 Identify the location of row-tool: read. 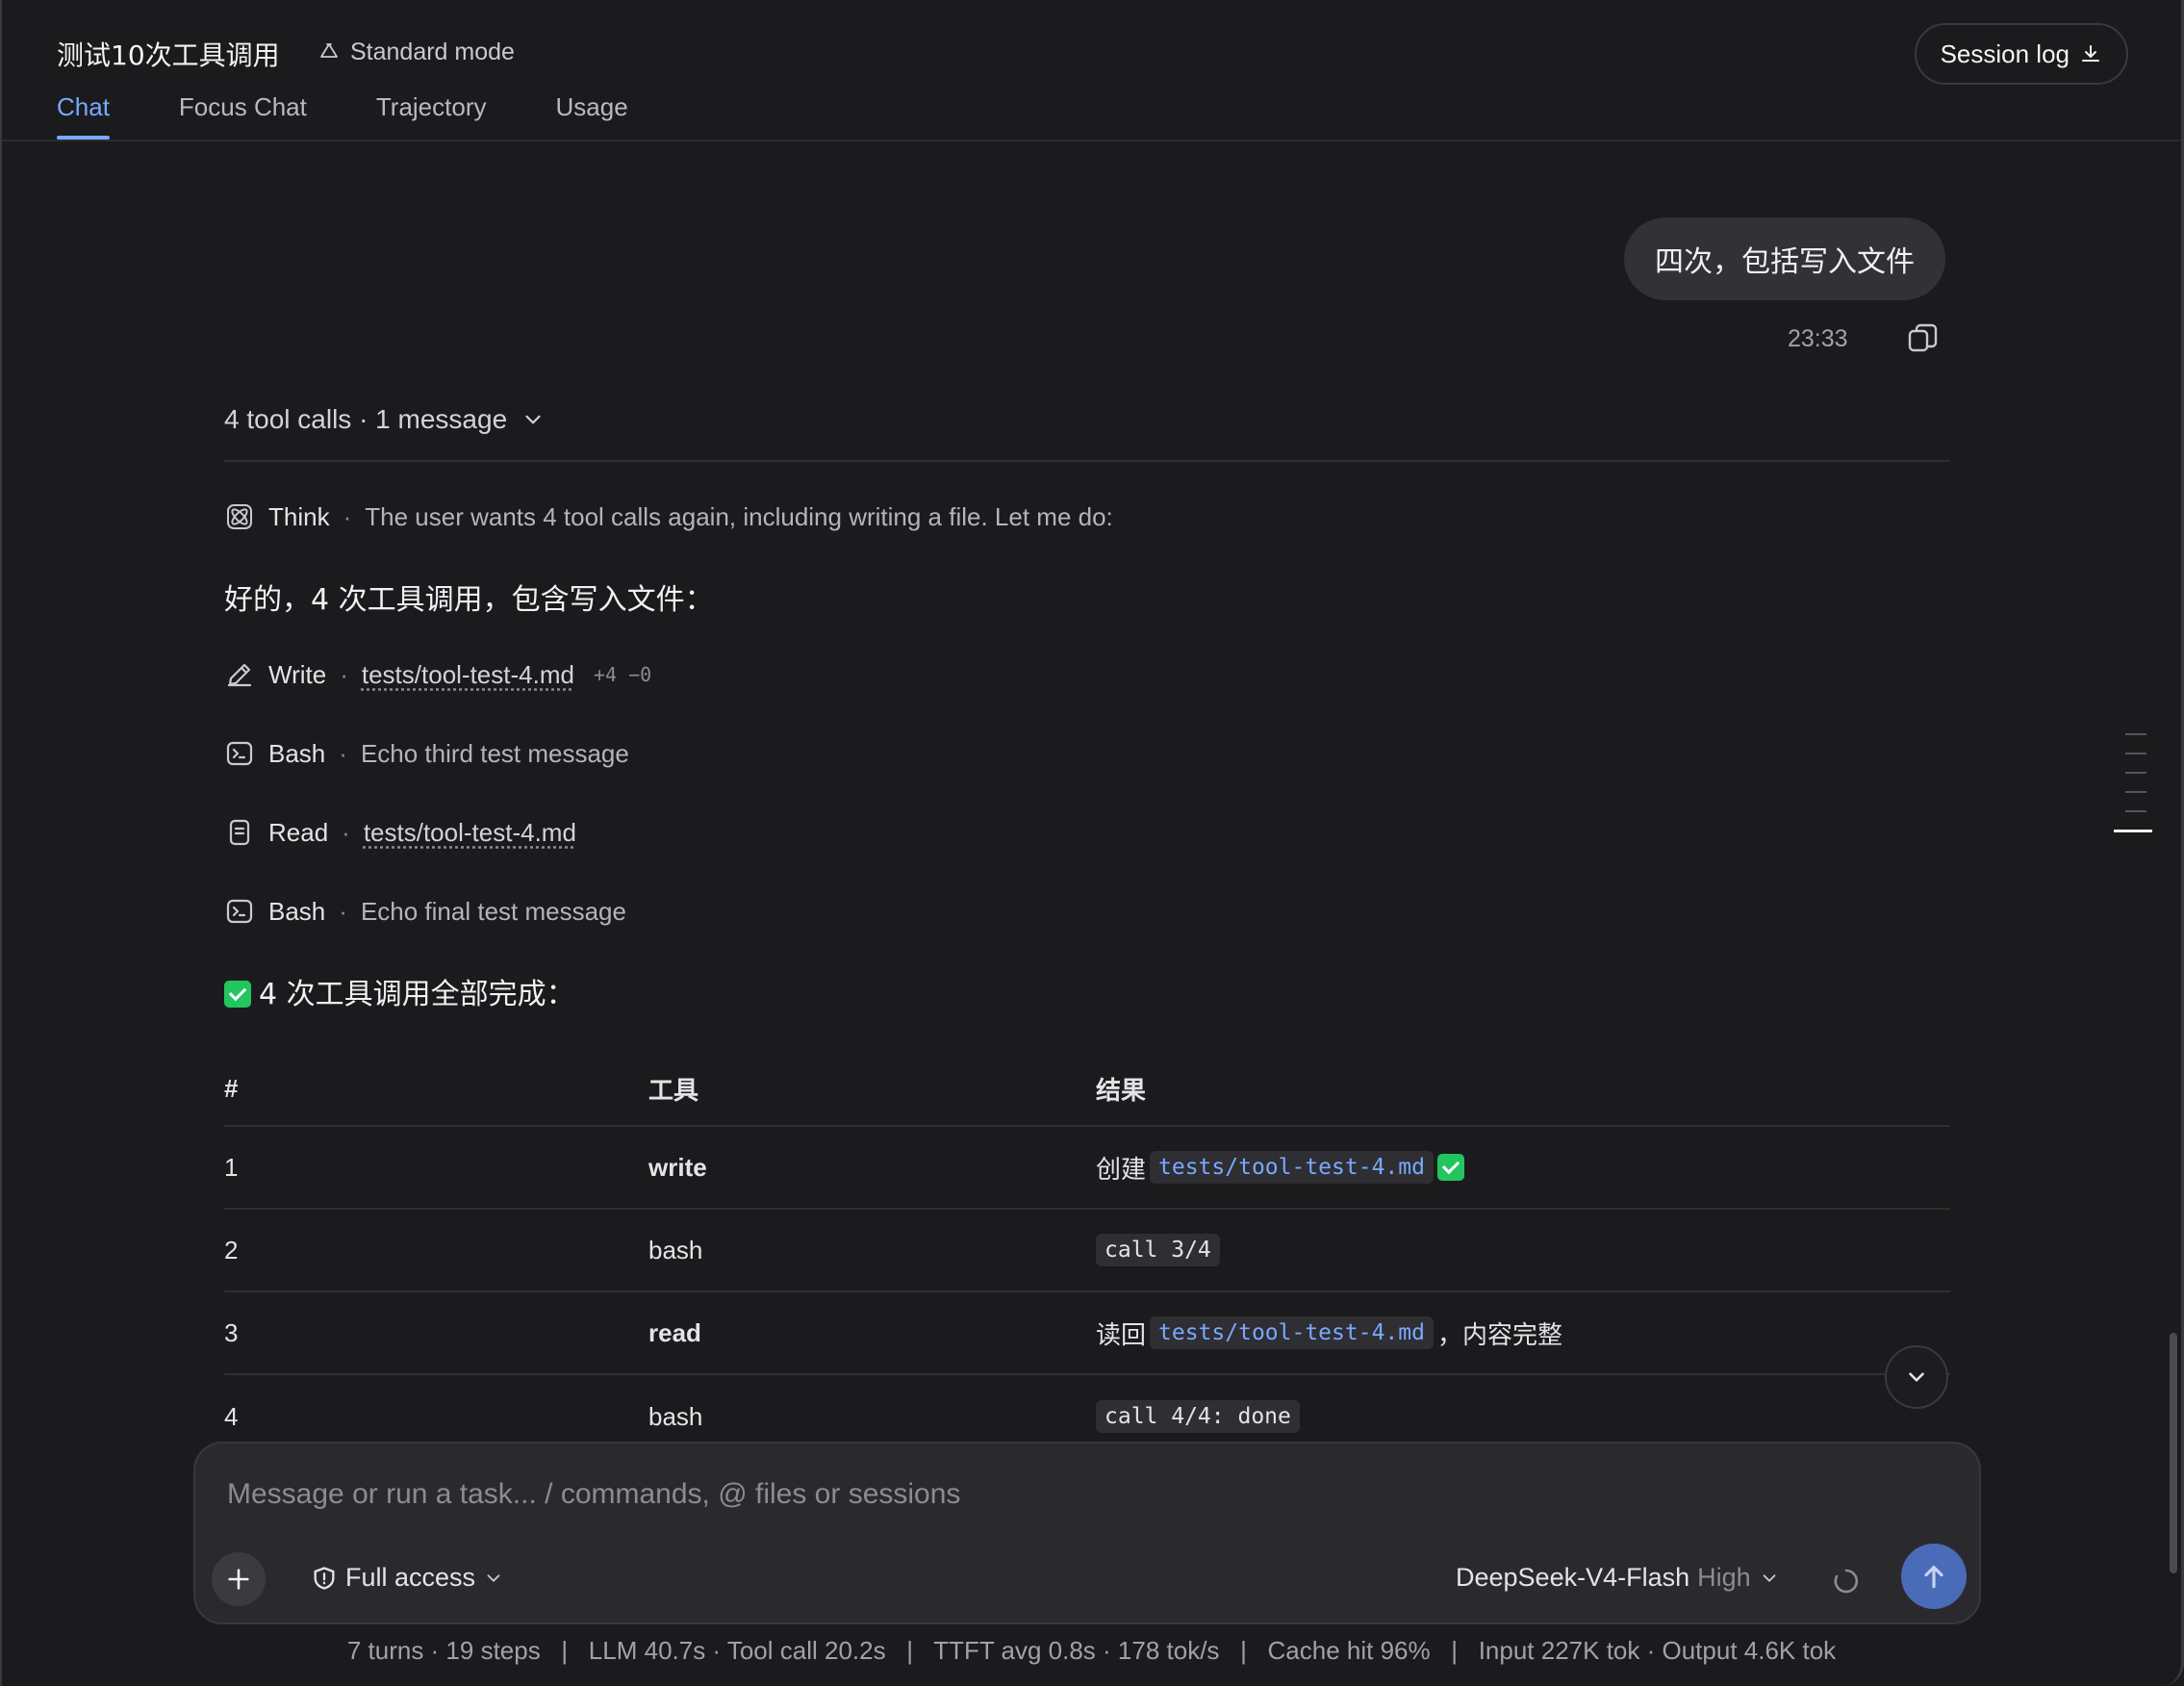
(674, 1332).